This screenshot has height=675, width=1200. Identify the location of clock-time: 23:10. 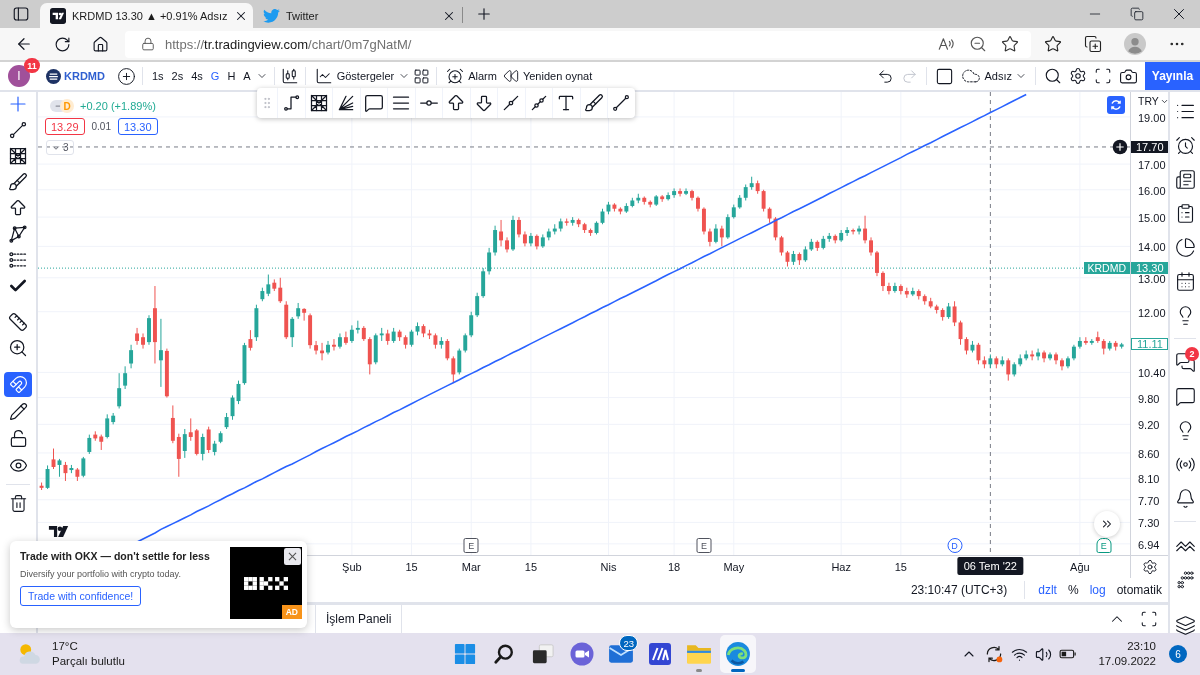
(1141, 646).